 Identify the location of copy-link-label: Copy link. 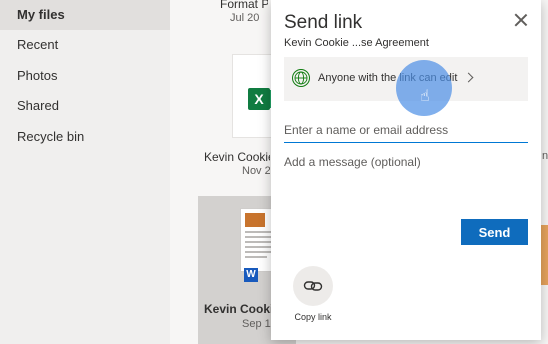
(313, 317).